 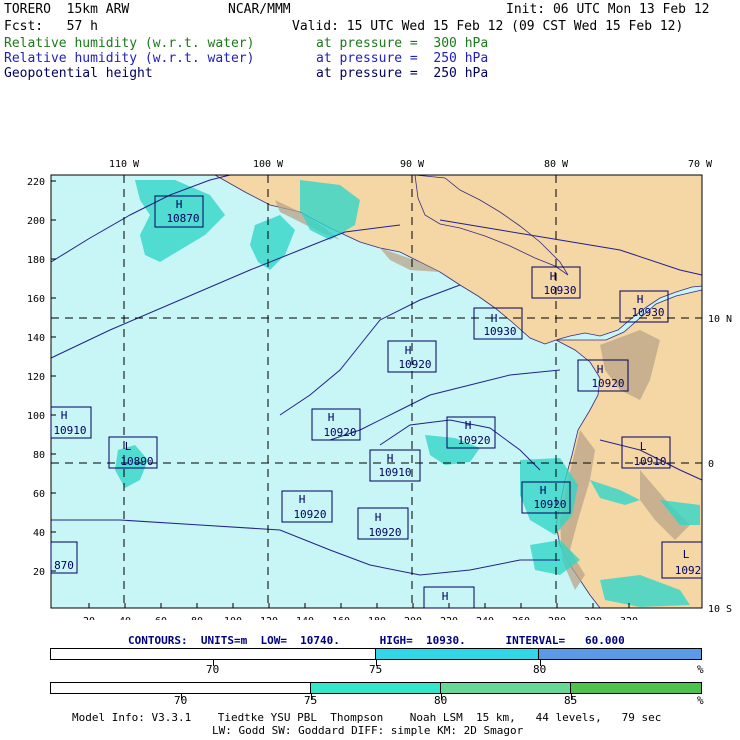 I want to click on svg-text: 870, so click(x=64, y=565).